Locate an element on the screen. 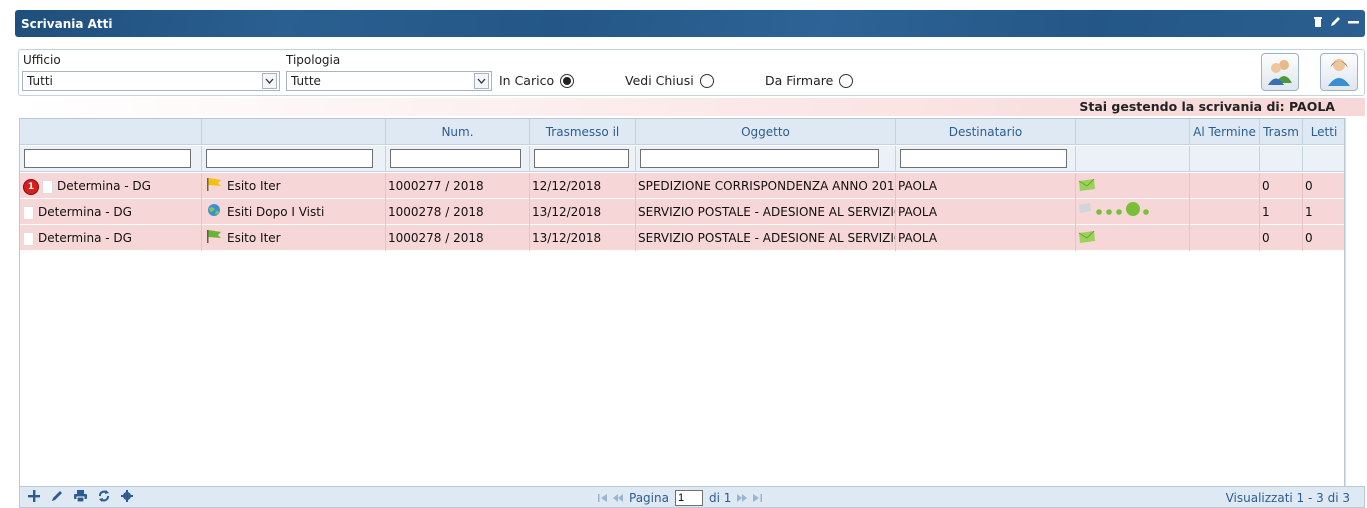 This screenshot has height=508, width=1367. users-group-button is located at coordinates (1280, 72).